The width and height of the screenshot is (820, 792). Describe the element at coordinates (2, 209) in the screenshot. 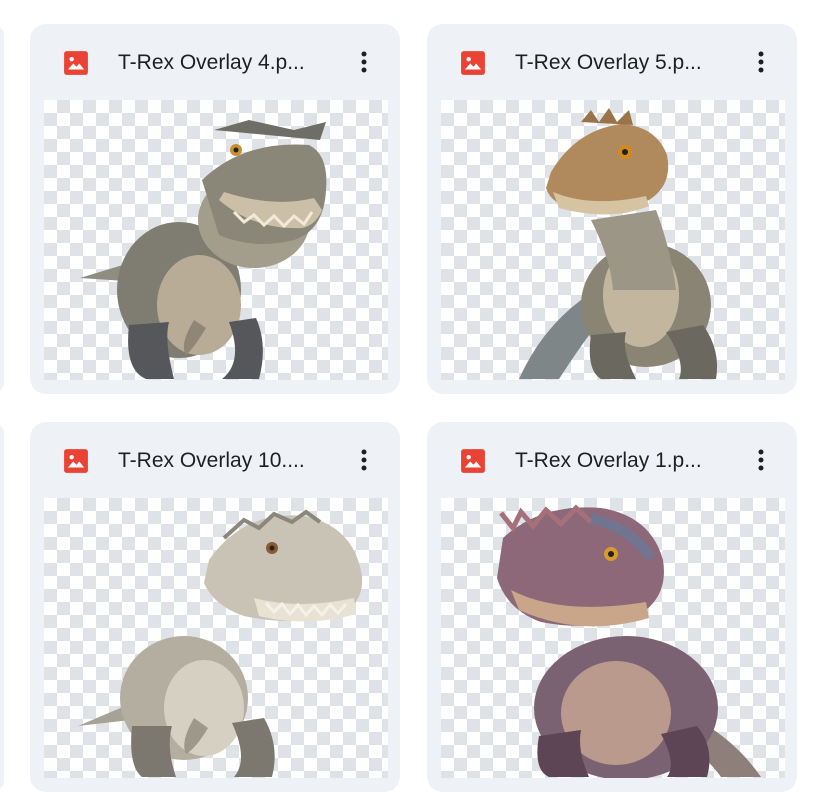

I see `partial-file-card-left-top` at that location.